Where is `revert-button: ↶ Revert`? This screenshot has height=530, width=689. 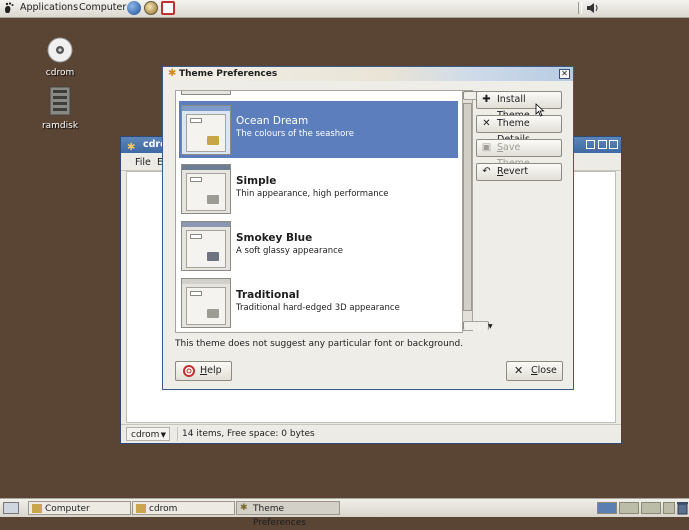
revert-button: ↶ Revert is located at coordinates (519, 172).